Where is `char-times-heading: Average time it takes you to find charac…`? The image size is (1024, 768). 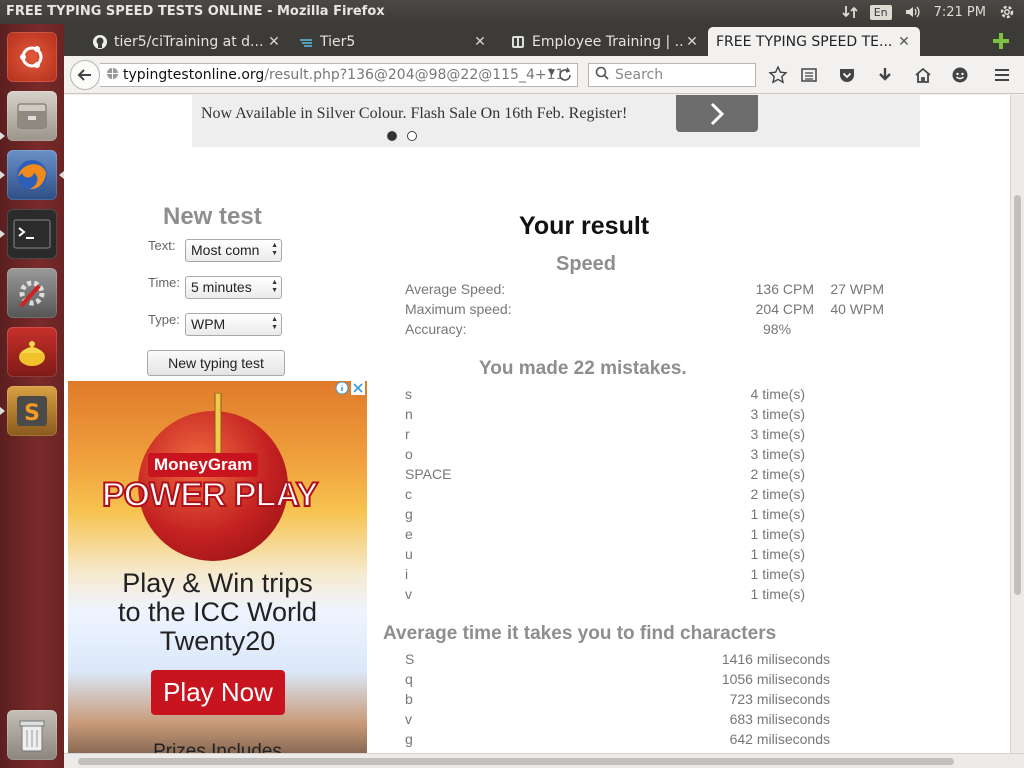 char-times-heading: Average time it takes you to find charac… is located at coordinates (580, 633).